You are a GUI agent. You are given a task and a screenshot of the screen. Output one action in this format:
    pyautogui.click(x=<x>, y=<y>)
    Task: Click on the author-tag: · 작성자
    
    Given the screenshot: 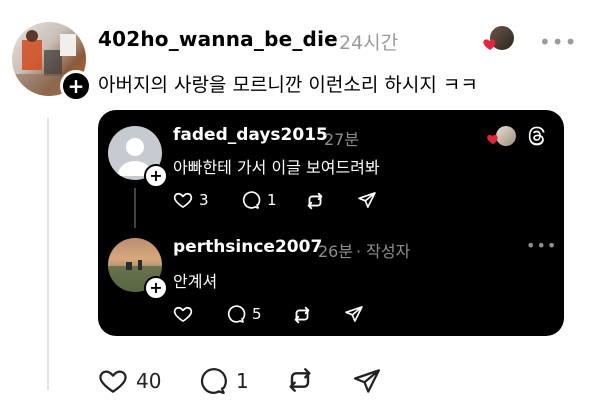 What is the action you would take?
    pyautogui.click(x=383, y=251)
    